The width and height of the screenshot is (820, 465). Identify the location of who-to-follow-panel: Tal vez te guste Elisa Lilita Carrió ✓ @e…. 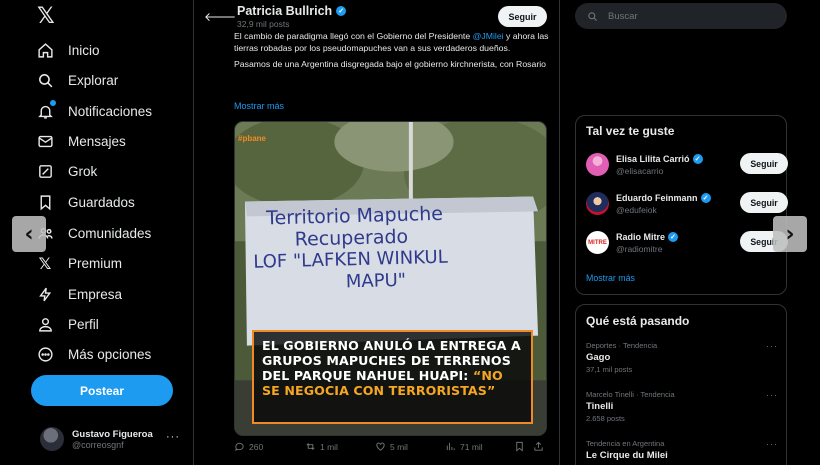
(681, 205).